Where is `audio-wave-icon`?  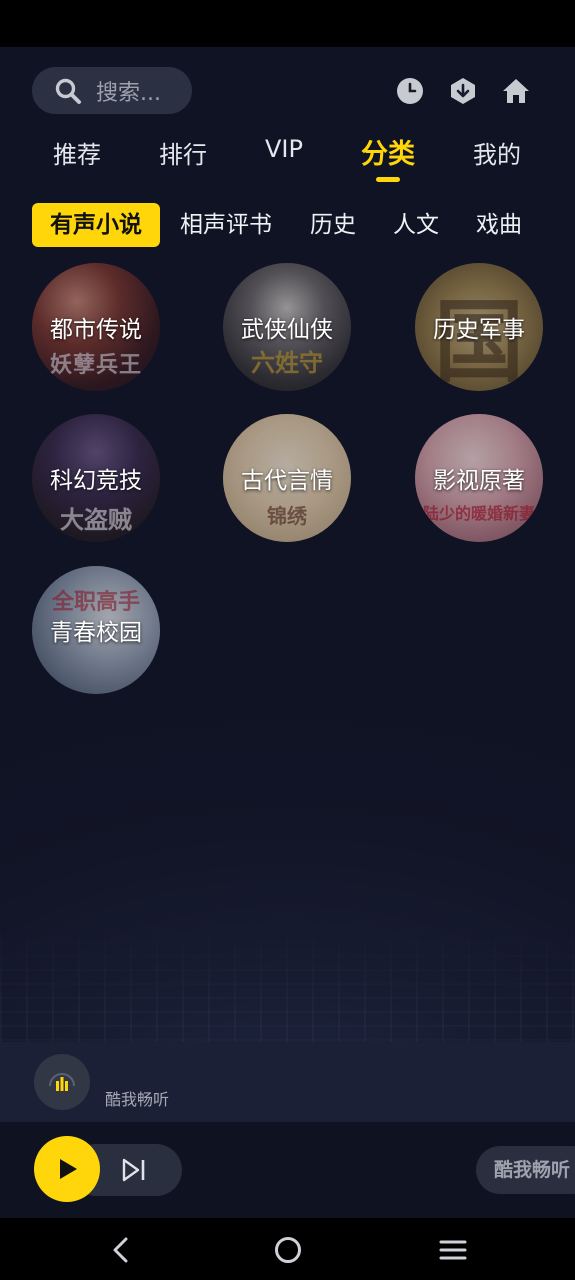
audio-wave-icon is located at coordinates (62, 1082).